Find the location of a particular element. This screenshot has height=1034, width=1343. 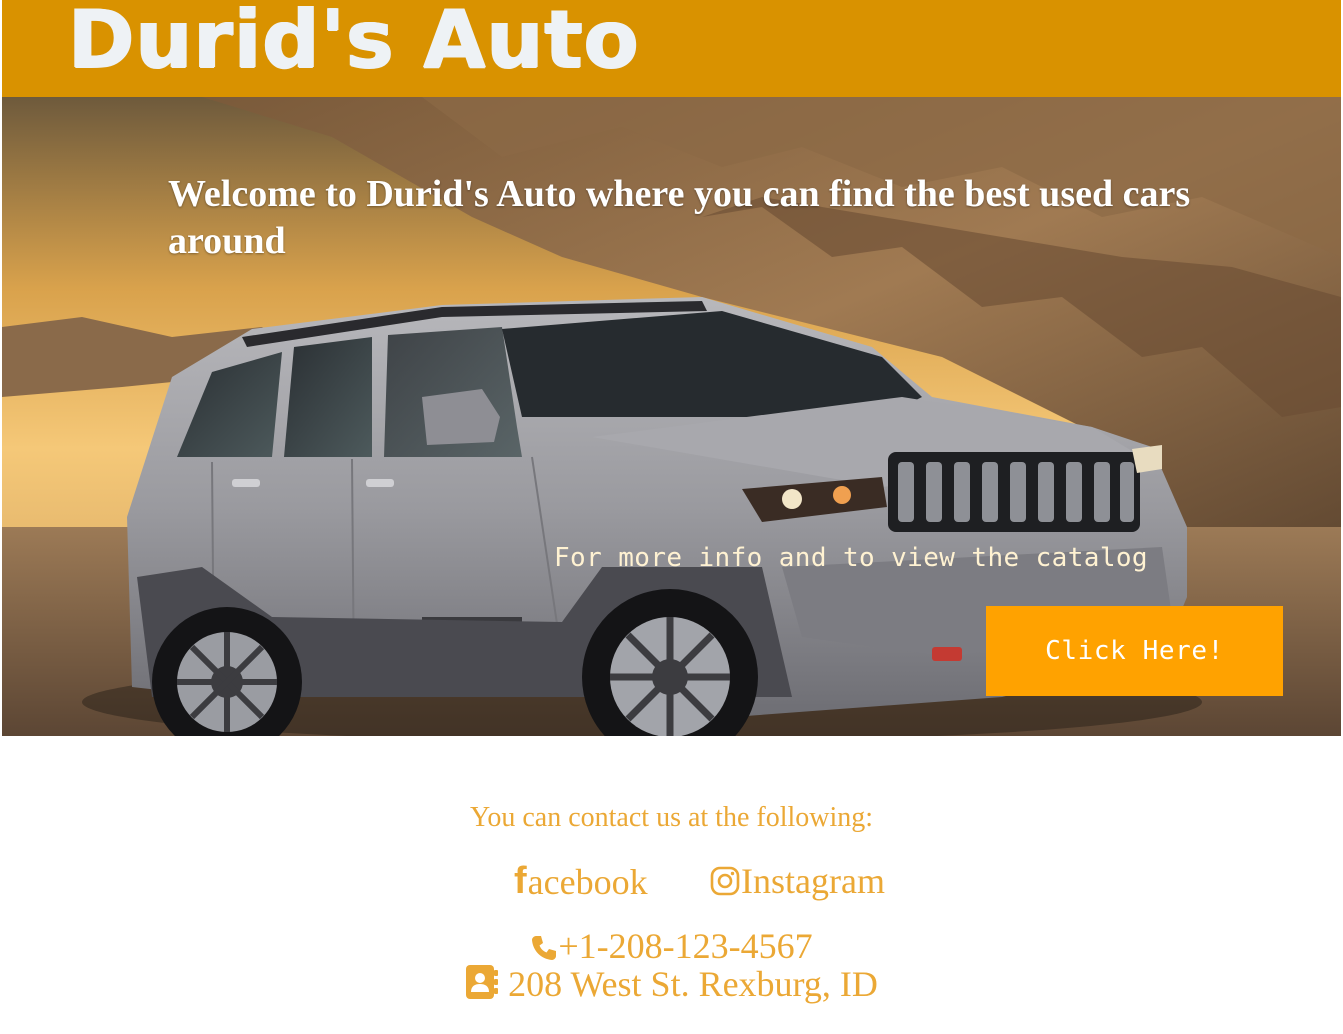

click-here-button: Click Here! is located at coordinates (1134, 651).